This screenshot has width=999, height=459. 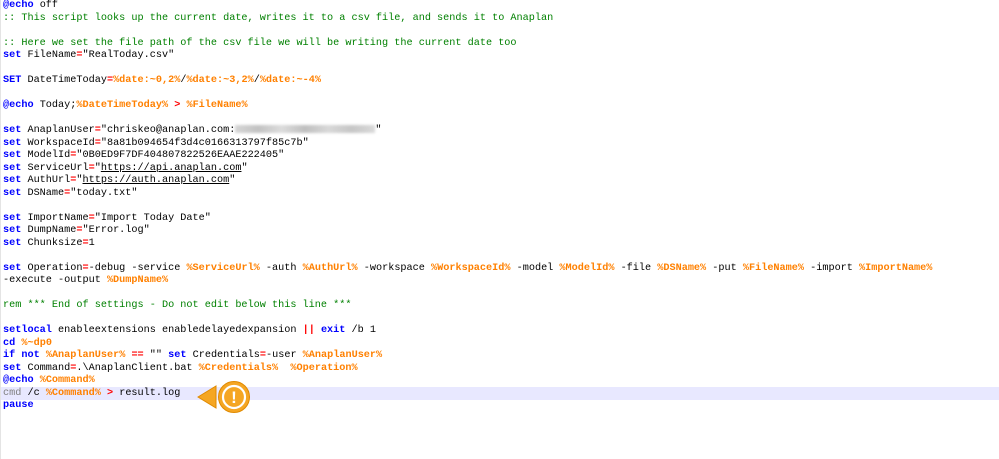 I want to click on code-token: pause, so click(x=18, y=405).